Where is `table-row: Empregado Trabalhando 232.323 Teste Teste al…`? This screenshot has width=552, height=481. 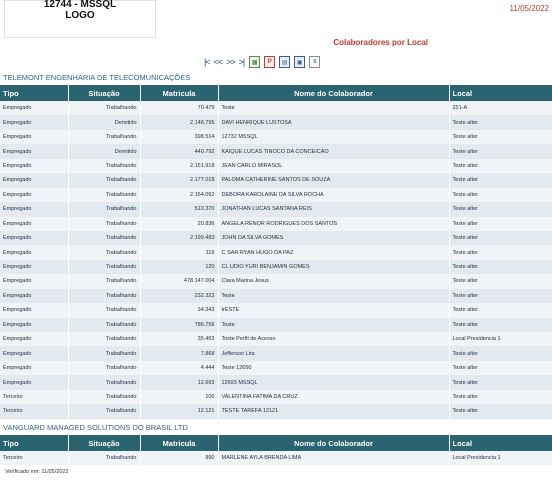 table-row: Empregado Trabalhando 232.323 Teste Teste al… is located at coordinates (276, 296).